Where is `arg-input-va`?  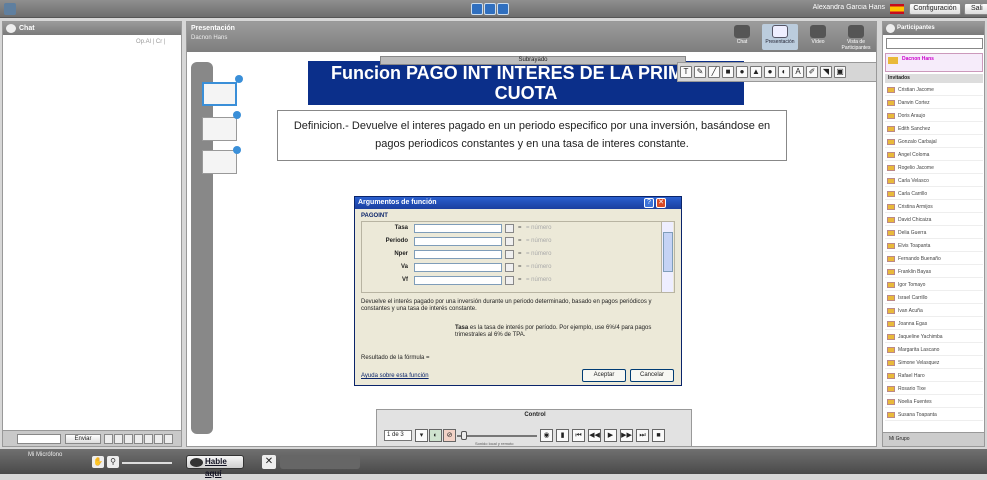 arg-input-va is located at coordinates (458, 267).